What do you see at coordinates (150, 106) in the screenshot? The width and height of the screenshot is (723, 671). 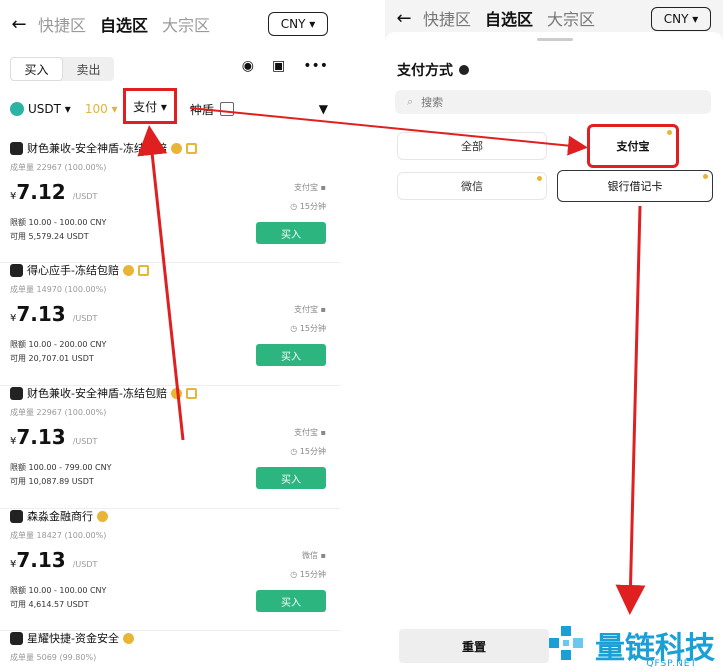 I see `payment-filter: 支付 ▾` at bounding box center [150, 106].